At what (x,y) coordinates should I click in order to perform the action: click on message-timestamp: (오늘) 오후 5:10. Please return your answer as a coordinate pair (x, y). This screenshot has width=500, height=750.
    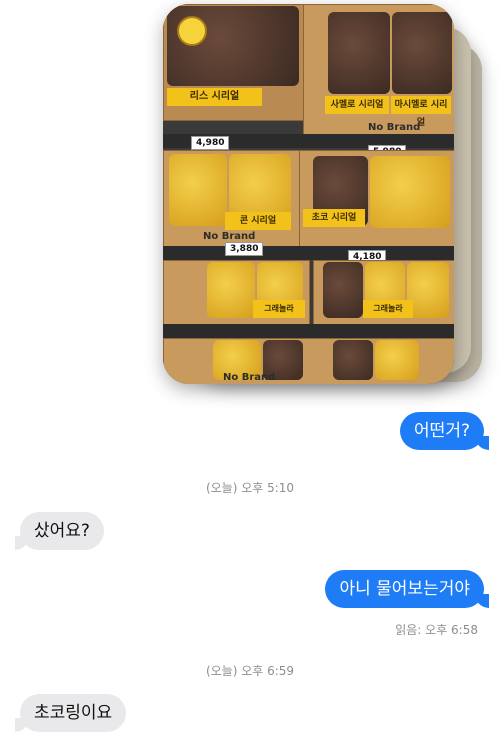
    Looking at the image, I should click on (250, 488).